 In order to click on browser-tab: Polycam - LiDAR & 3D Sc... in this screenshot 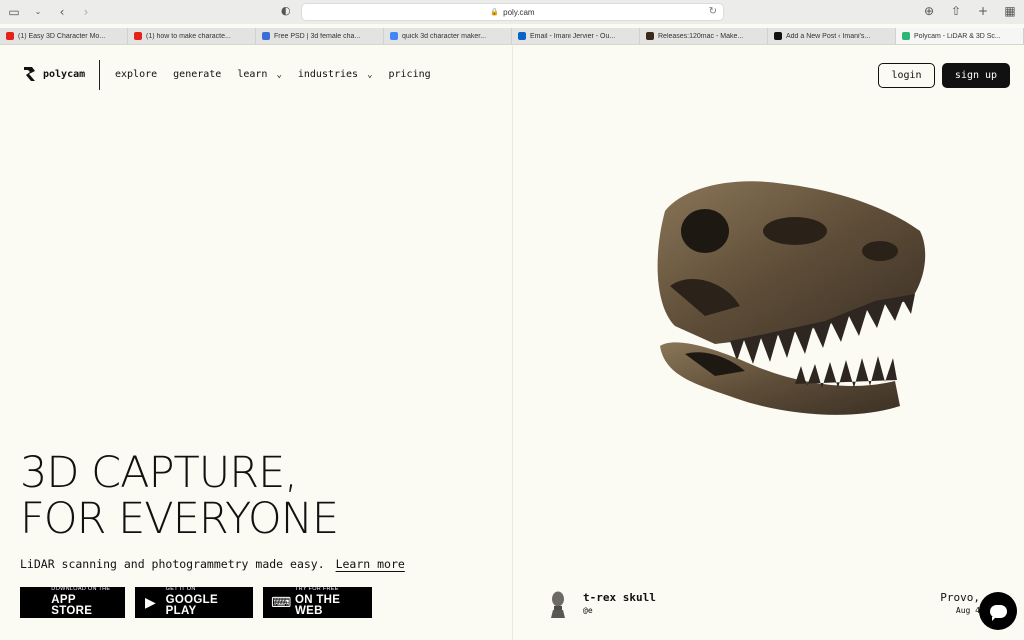, I will do `click(960, 36)`.